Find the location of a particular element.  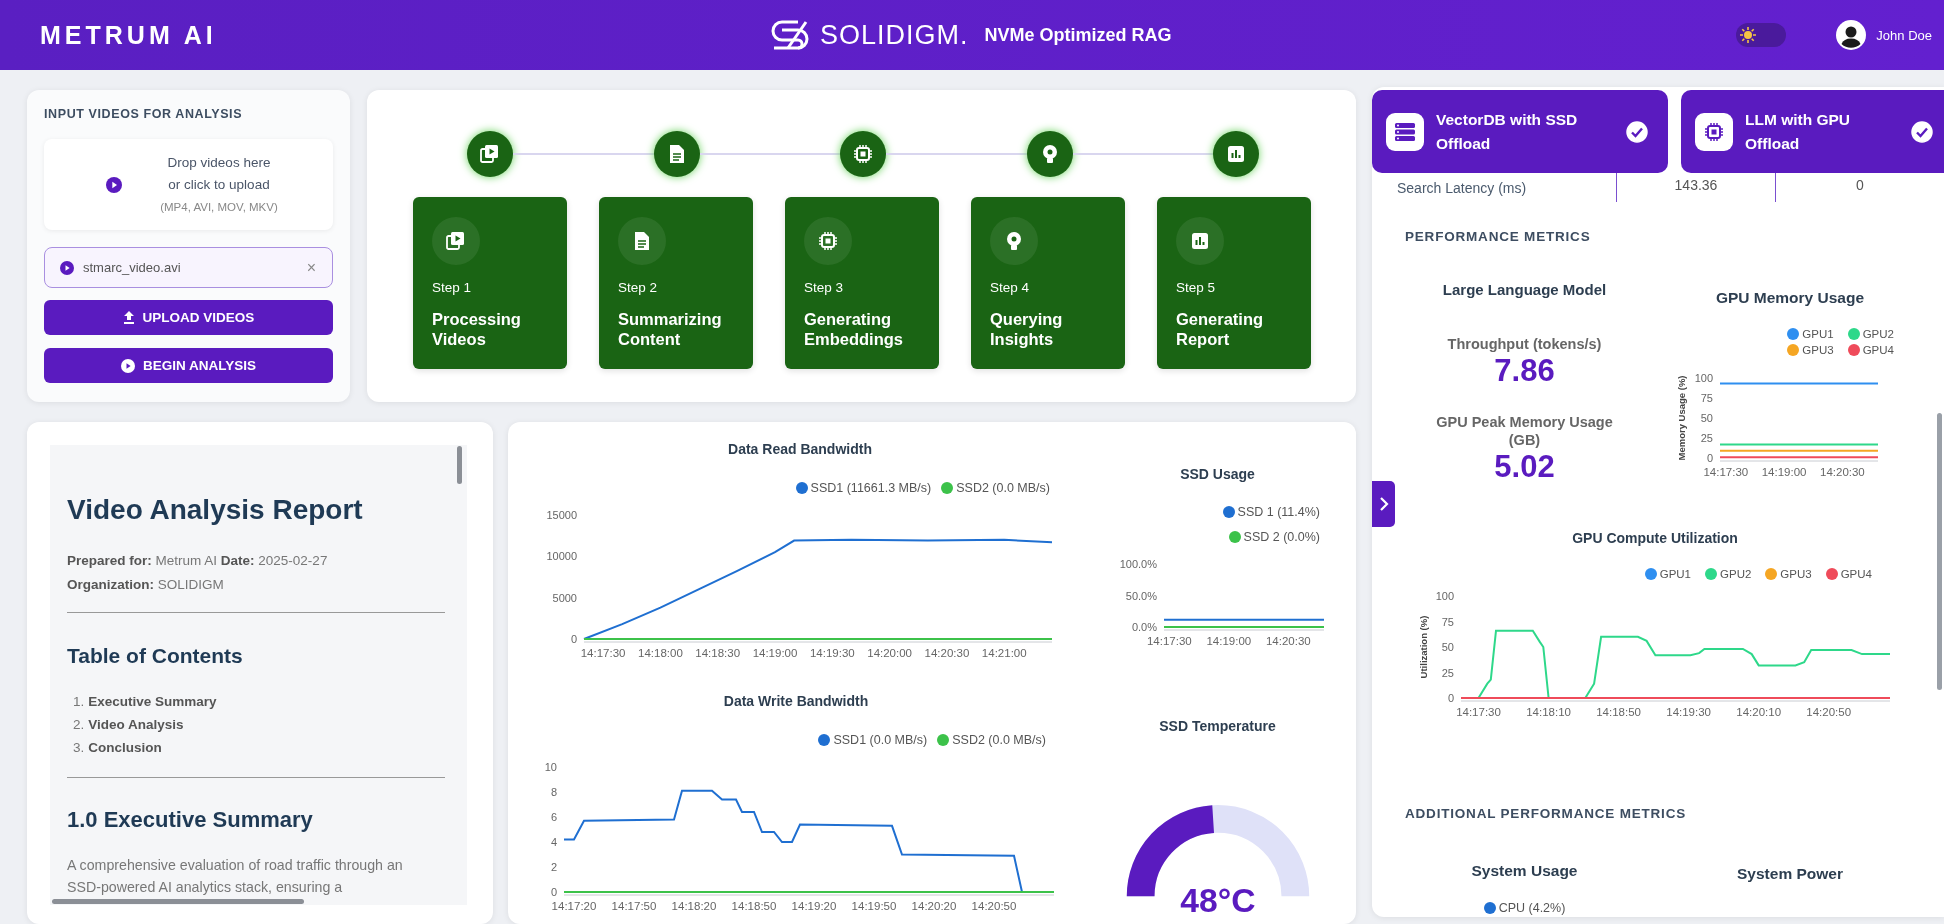

section-heading: 1.0 Executive Summary is located at coordinates (190, 820).